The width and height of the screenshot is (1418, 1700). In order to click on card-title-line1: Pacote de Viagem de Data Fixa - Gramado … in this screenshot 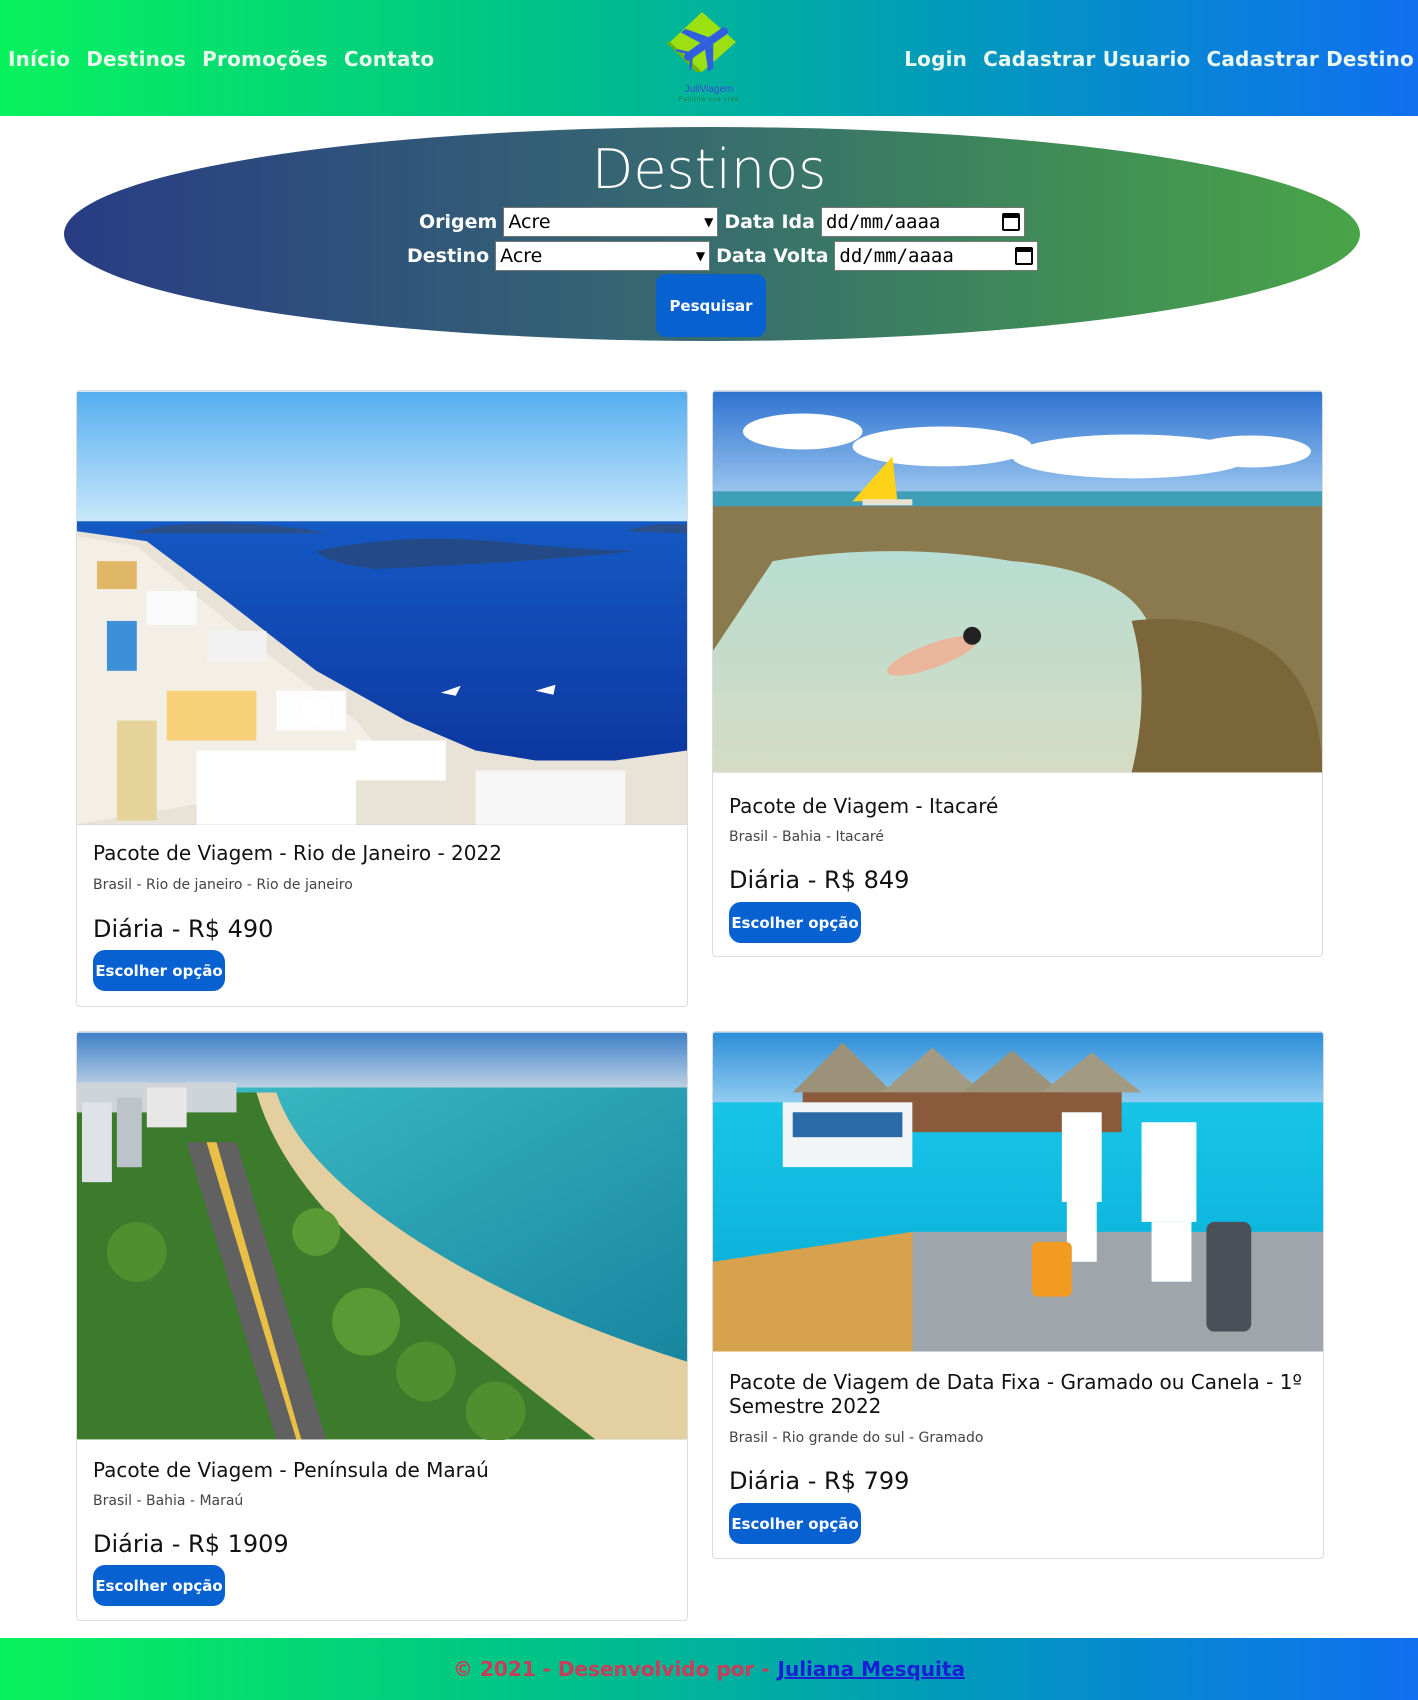, I will do `click(1015, 1382)`.